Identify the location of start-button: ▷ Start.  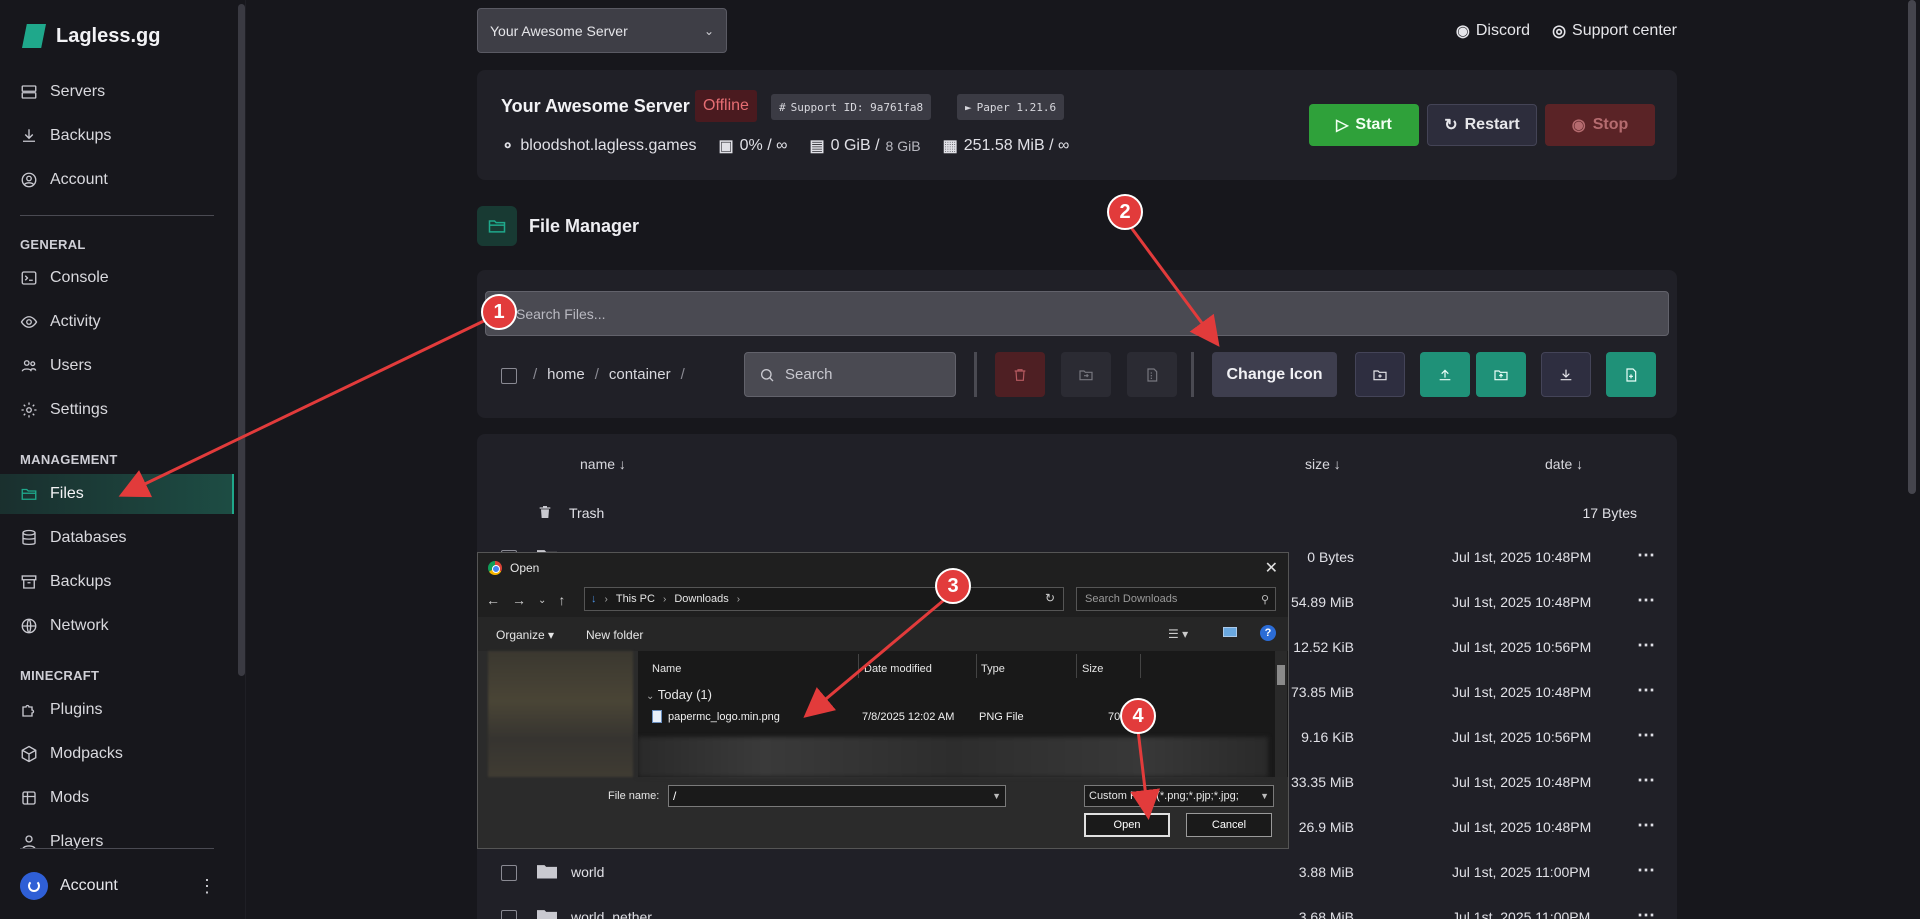
(1364, 125).